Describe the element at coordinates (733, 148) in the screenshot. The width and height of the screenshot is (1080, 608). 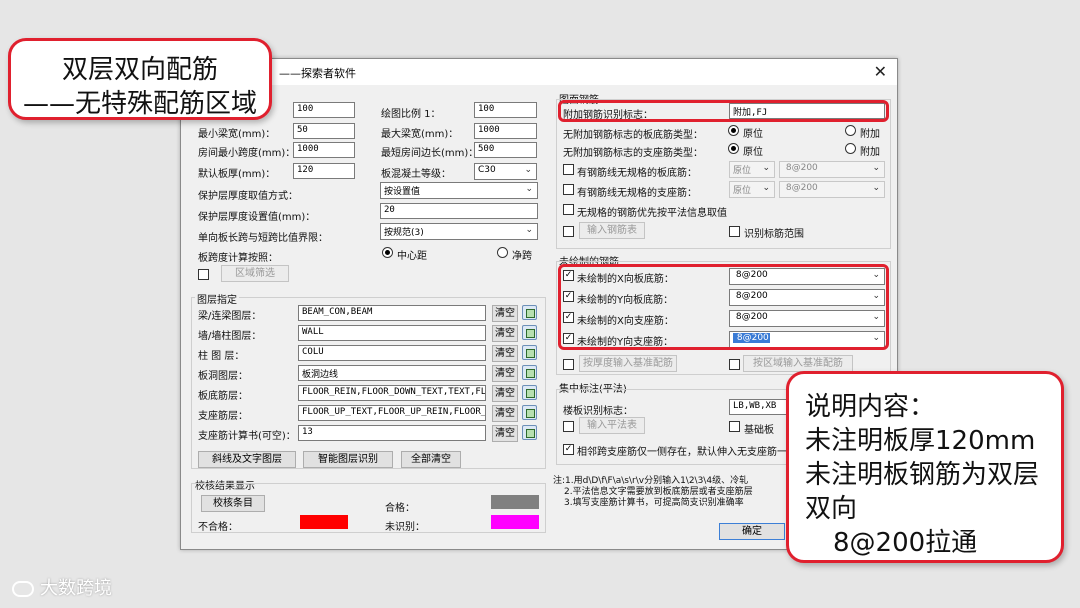
I see `no-mark-support-orig-radio` at that location.